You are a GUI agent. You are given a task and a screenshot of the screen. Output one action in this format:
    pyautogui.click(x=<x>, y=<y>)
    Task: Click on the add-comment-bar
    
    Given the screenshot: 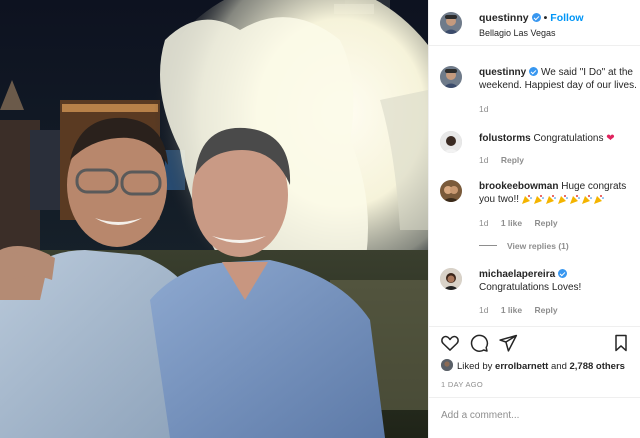 What is the action you would take?
    pyautogui.click(x=534, y=417)
    